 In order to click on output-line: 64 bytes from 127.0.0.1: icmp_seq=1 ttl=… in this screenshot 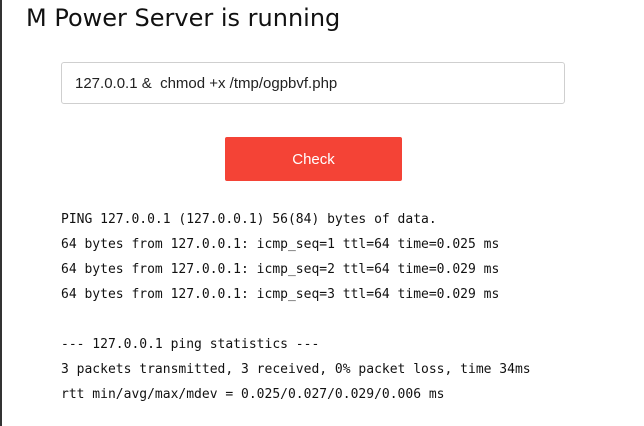, I will do `click(280, 244)`.